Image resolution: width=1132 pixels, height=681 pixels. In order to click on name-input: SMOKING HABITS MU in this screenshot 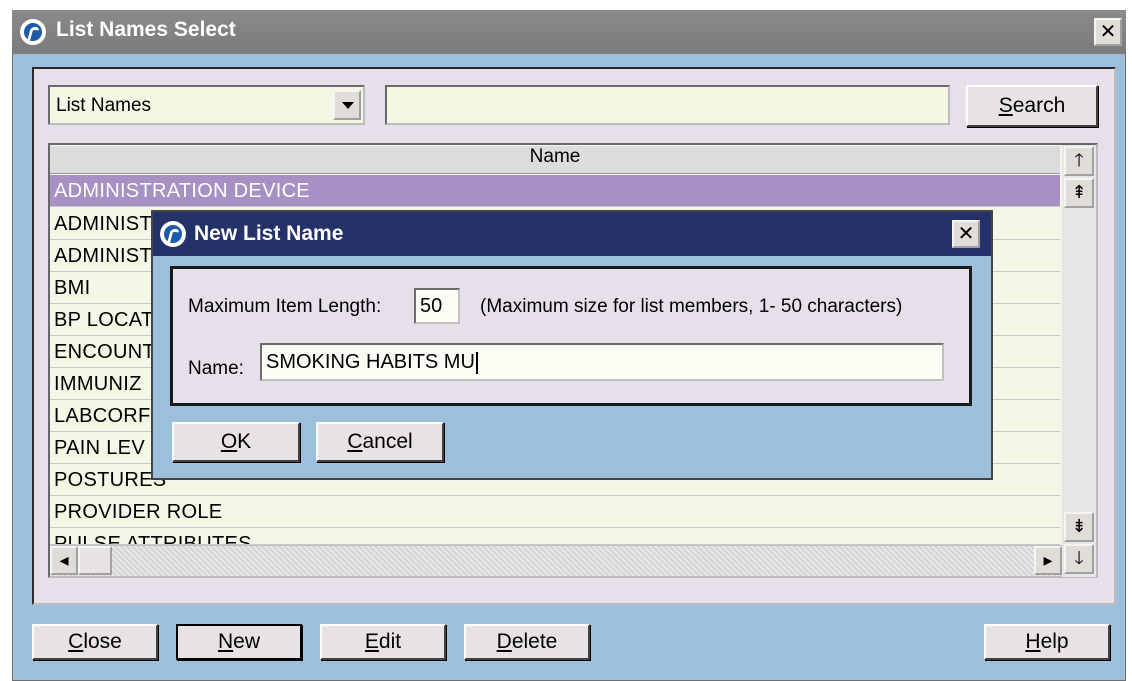, I will do `click(602, 362)`.